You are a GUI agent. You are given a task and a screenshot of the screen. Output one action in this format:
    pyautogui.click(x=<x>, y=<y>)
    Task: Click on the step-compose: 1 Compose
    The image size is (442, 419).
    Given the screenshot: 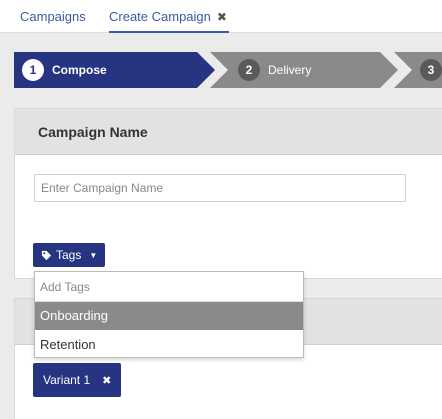 What is the action you would take?
    pyautogui.click(x=114, y=70)
    